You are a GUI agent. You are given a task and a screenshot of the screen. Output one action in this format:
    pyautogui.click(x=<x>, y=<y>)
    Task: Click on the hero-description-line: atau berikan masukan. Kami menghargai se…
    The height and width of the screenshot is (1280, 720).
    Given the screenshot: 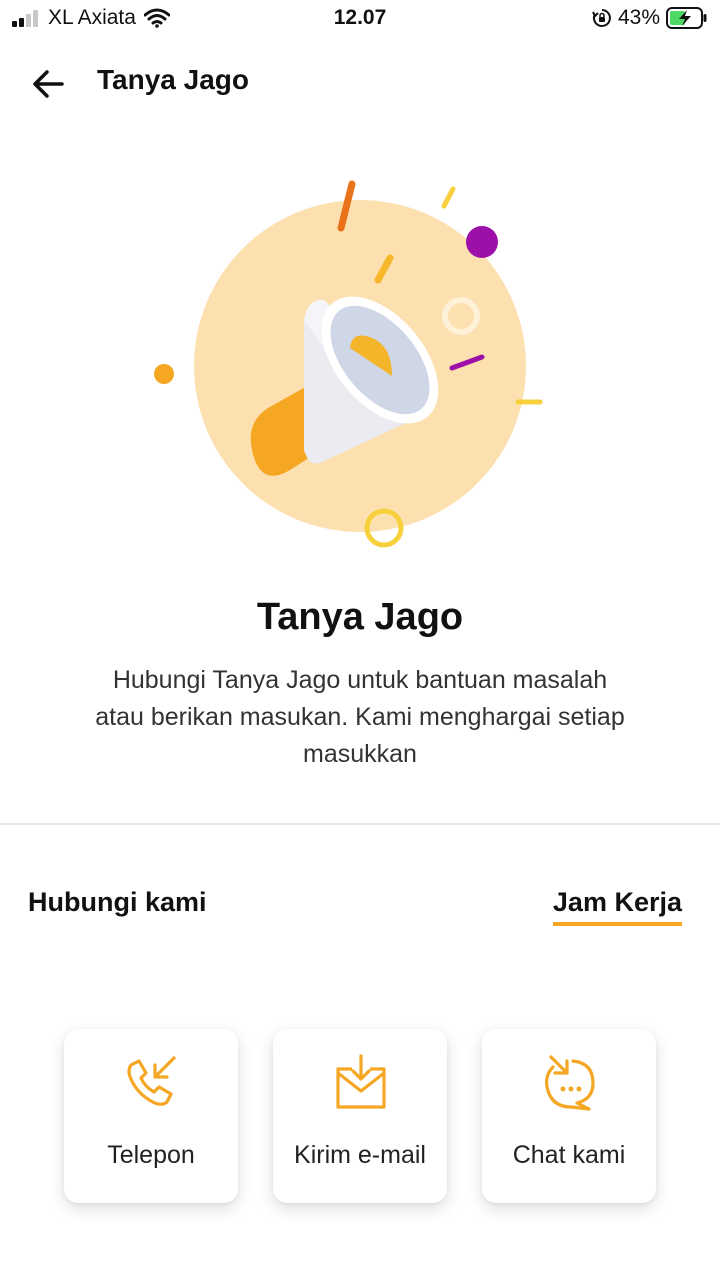 What is the action you would take?
    pyautogui.click(x=360, y=717)
    